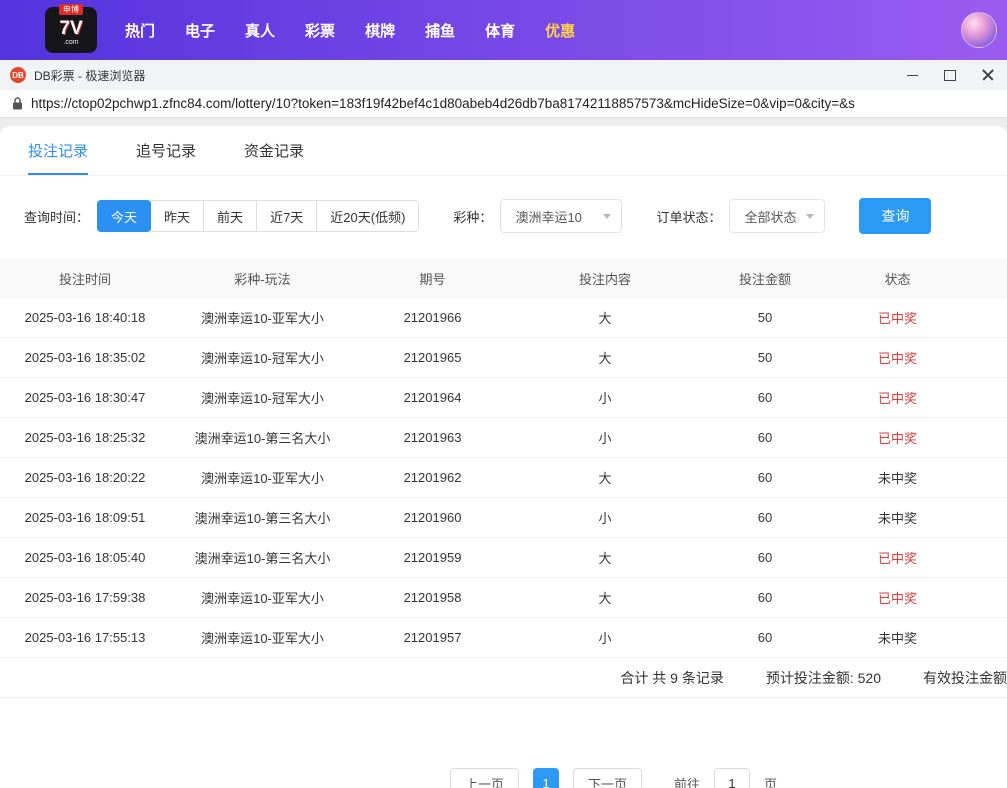 The width and height of the screenshot is (1007, 788). Describe the element at coordinates (230, 216) in the screenshot. I see `time-filter-3: 前天` at that location.